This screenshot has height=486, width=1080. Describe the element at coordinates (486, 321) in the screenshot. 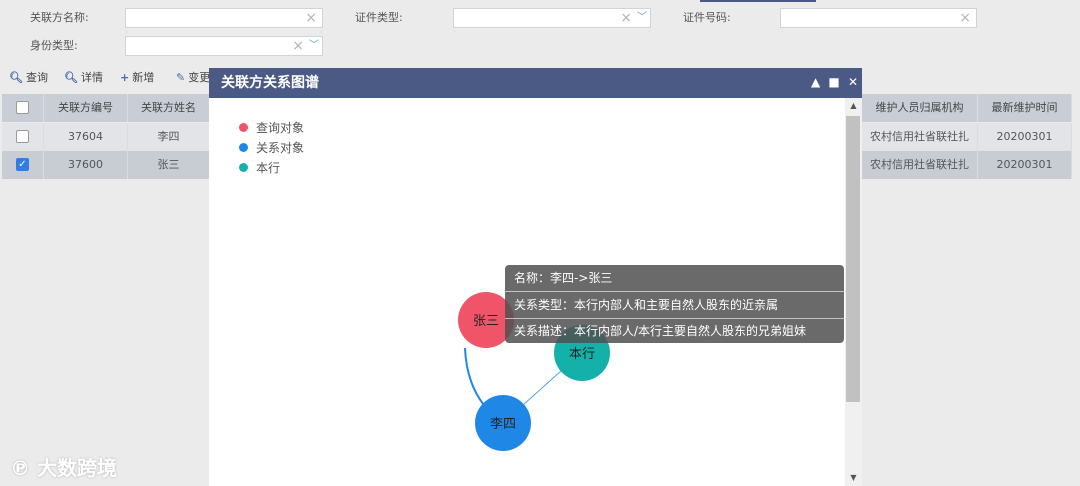

I see `node-zhangsan-label: 张三` at that location.